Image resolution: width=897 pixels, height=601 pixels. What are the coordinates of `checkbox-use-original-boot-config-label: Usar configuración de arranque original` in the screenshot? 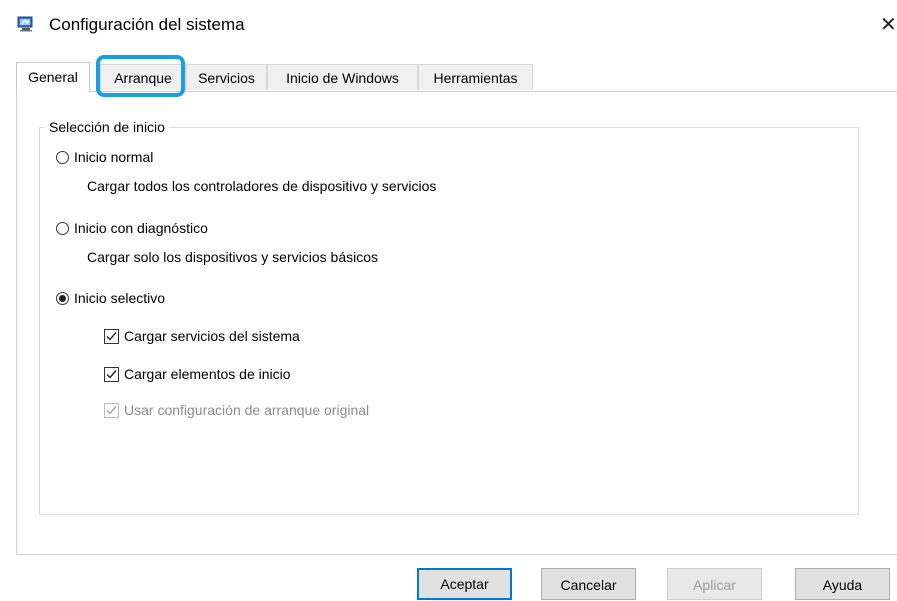 It's located at (247, 410).